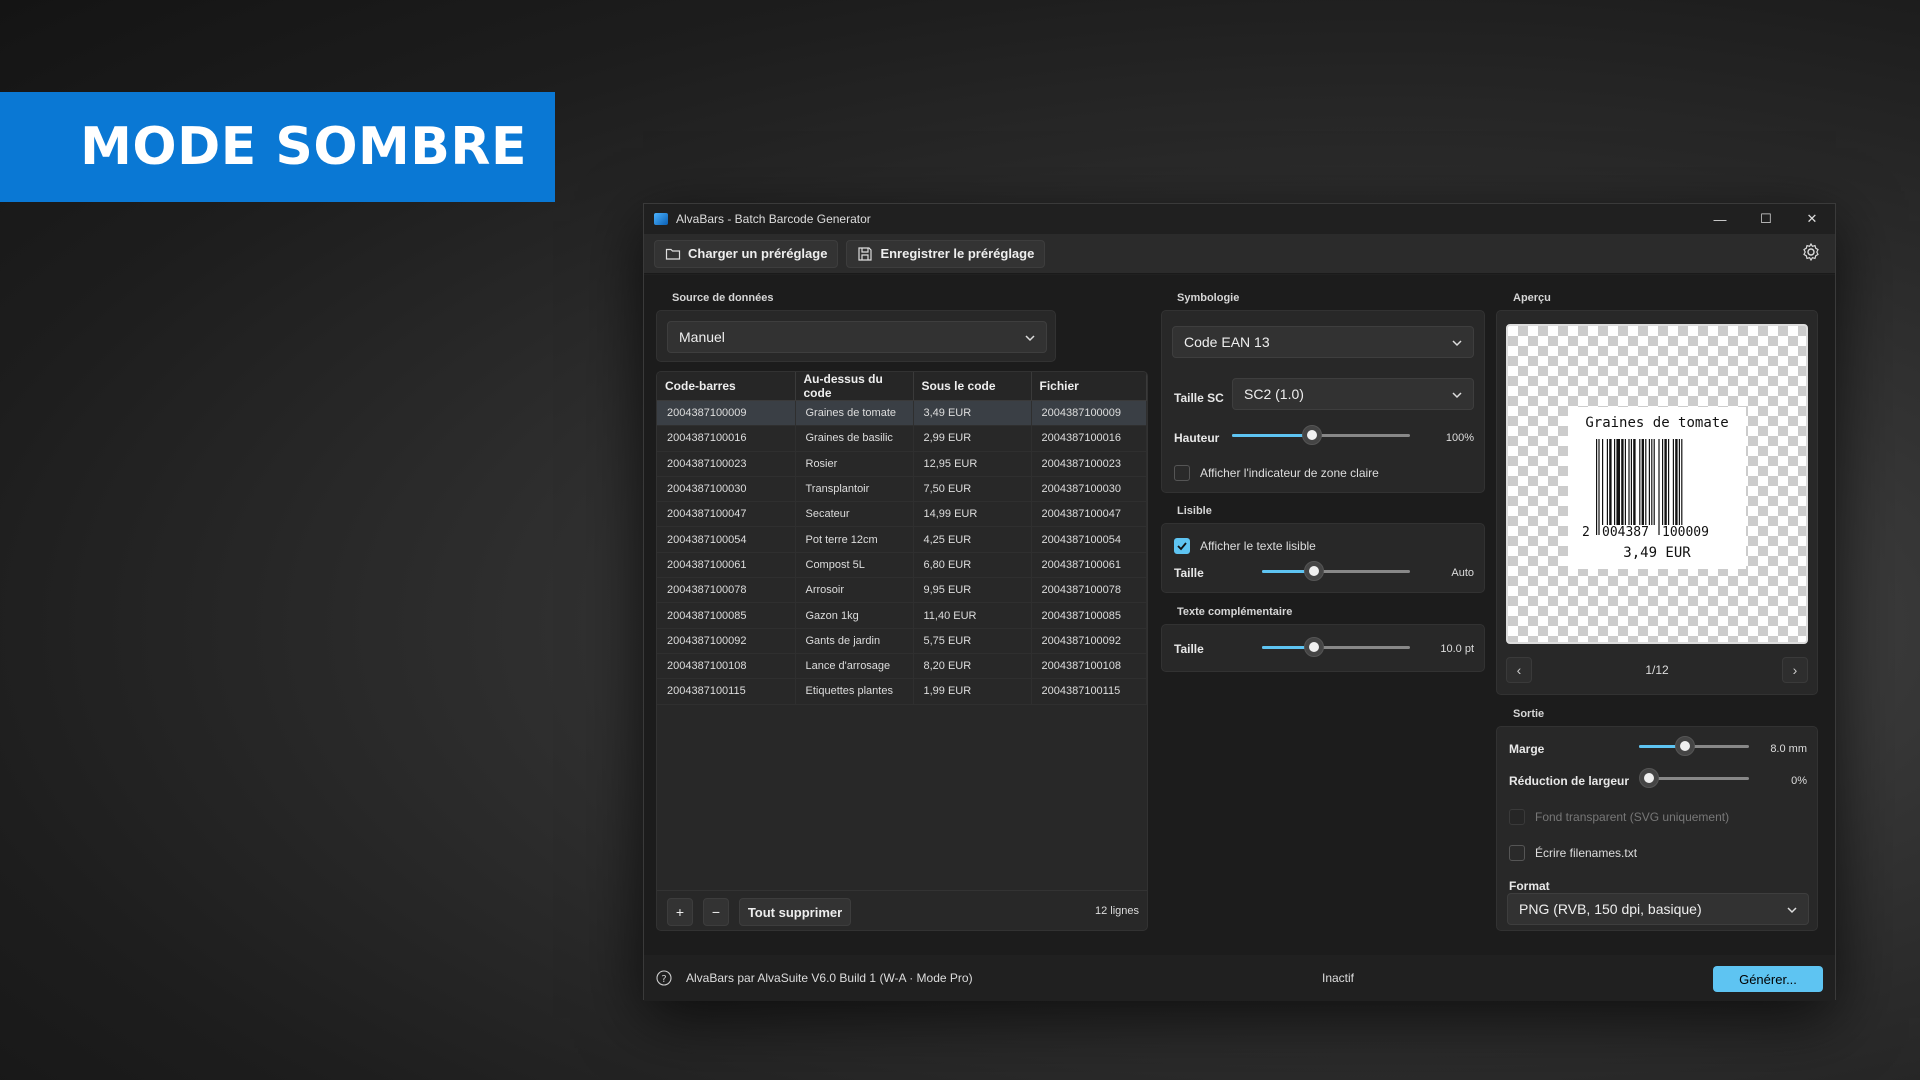  I want to click on table-cell: 2,99 EUR, so click(972, 438).